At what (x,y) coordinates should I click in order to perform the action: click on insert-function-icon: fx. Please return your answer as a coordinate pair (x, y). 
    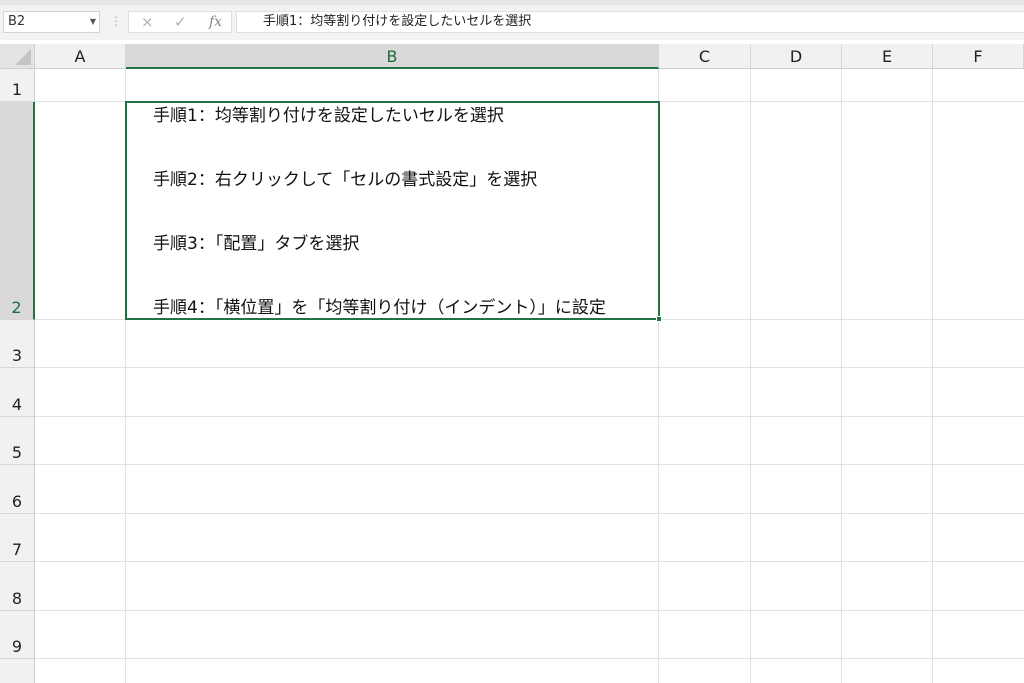
    Looking at the image, I should click on (215, 22).